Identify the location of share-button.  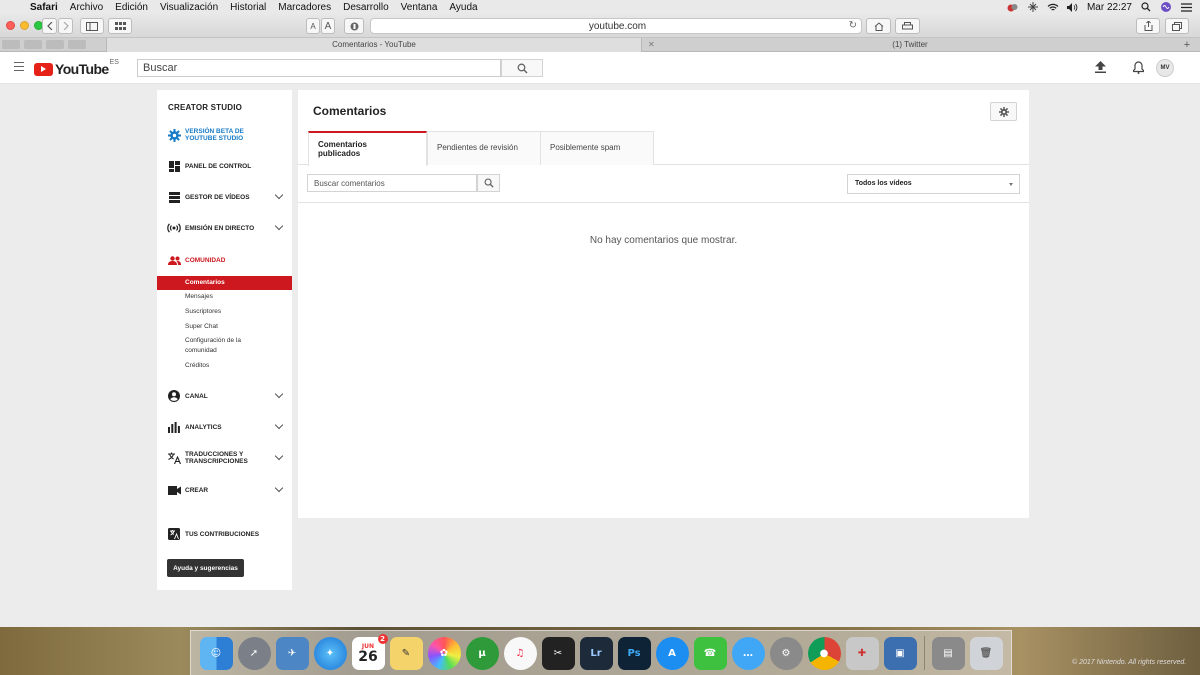
(1148, 26).